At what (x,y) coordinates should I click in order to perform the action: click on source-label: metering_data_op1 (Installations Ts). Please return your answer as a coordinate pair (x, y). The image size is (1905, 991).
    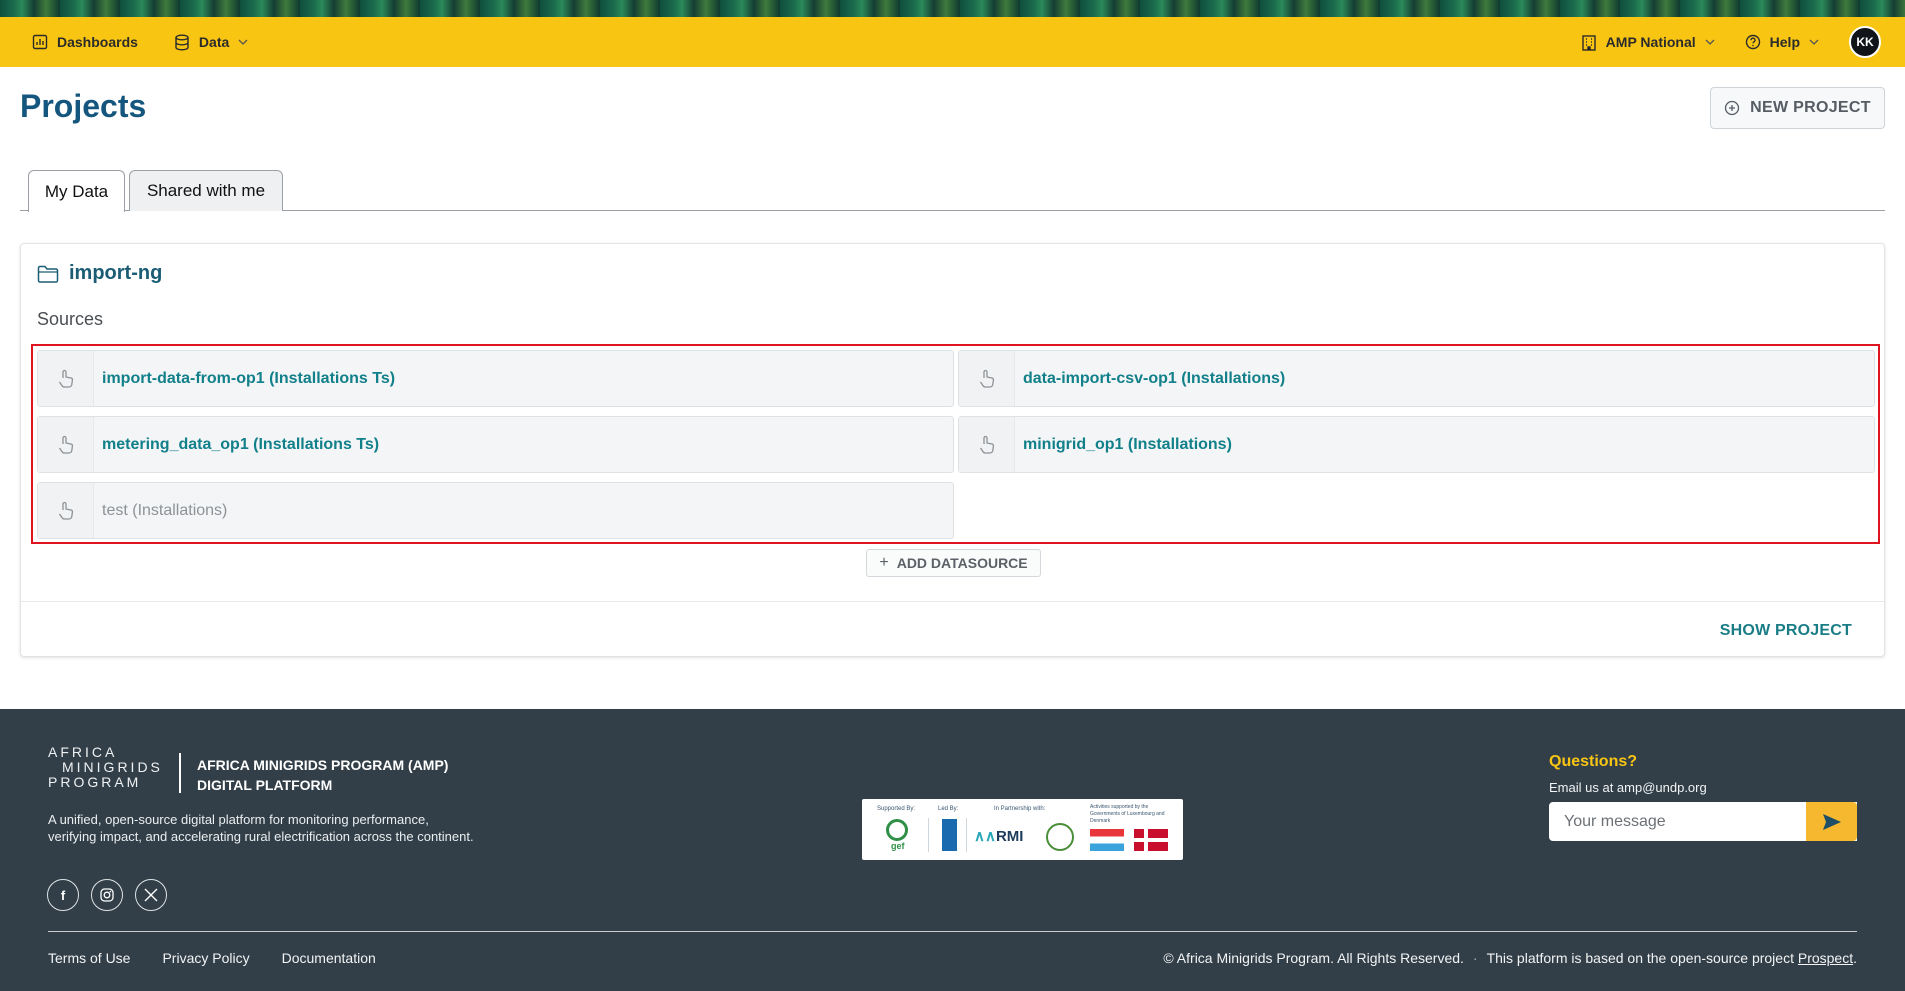
    Looking at the image, I should click on (241, 444).